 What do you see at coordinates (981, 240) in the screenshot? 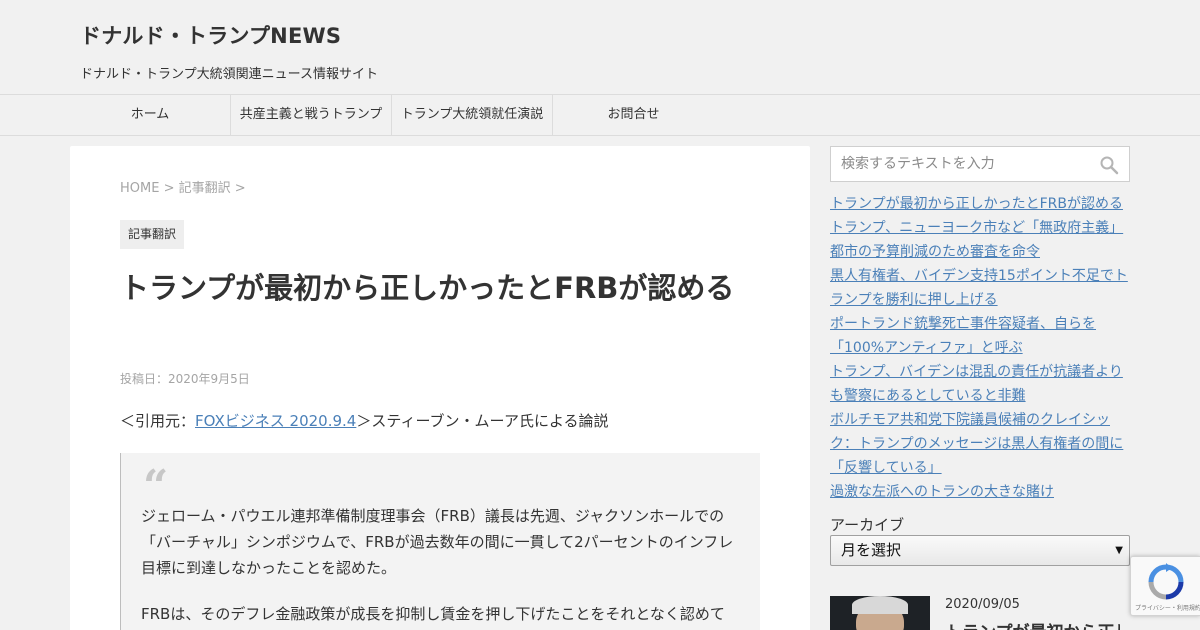
I see `recent-post-link: トランプ、ニューヨーク市など「無政府主義」都市の予算削減のため審査を命令` at bounding box center [981, 240].